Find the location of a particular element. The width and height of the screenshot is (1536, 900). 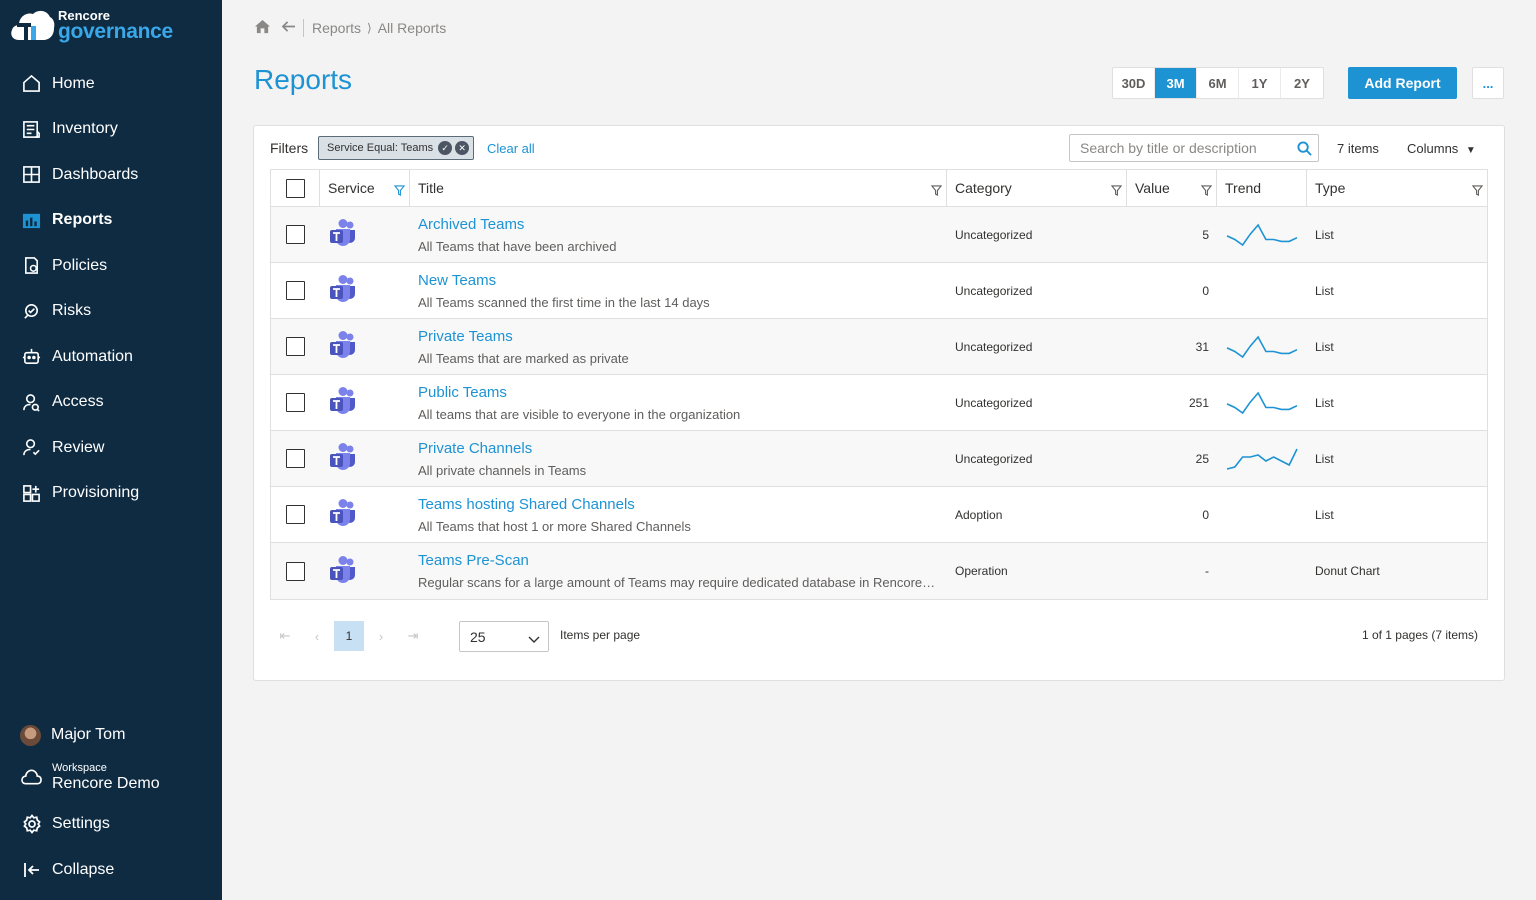

select-all-checkbox is located at coordinates (295, 188).